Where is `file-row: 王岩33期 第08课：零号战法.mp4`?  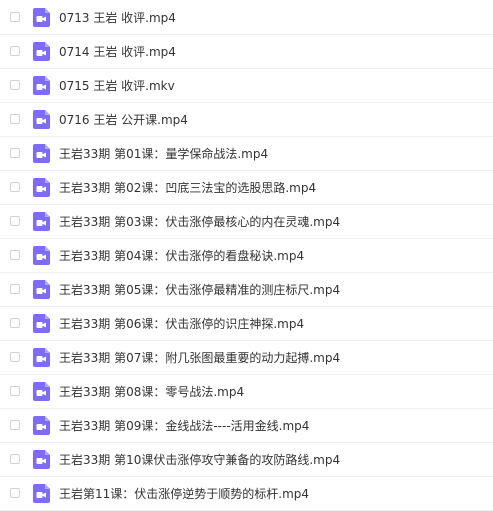 file-row: 王岩33期 第08课：零号战法.mp4 is located at coordinates (246, 392).